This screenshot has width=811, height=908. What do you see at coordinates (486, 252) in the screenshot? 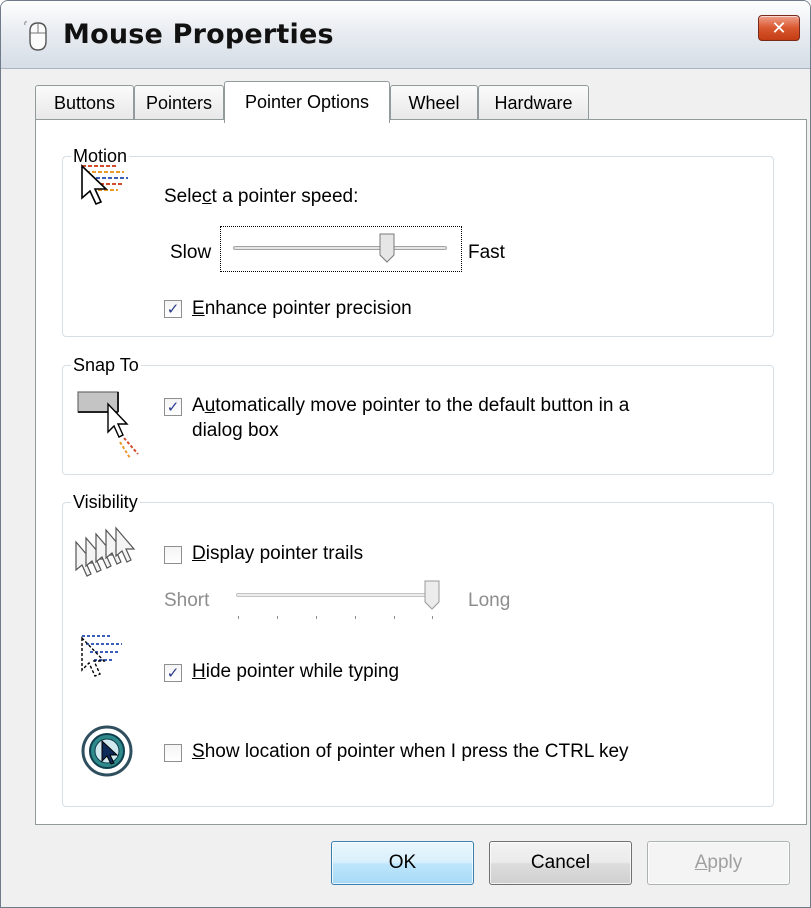
I see `fast-label: Fast` at bounding box center [486, 252].